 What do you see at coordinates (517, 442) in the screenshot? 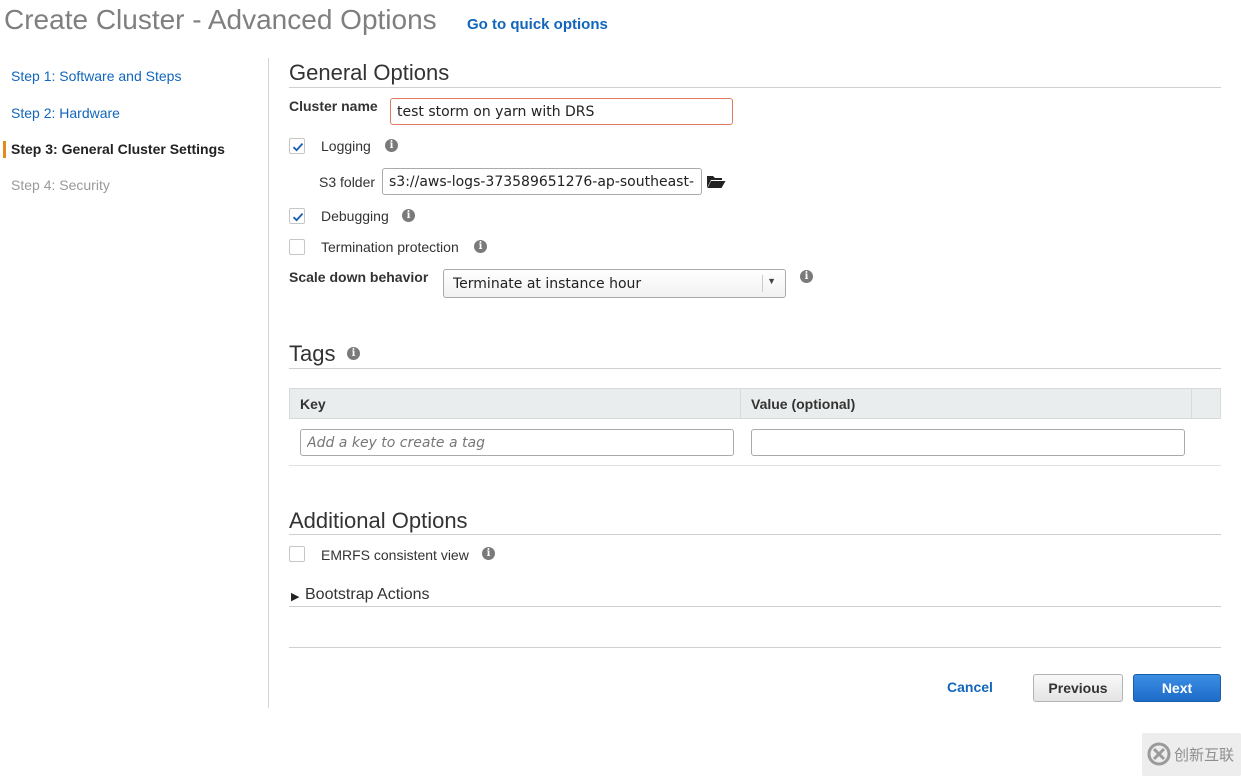
I see `tag-key-input` at bounding box center [517, 442].